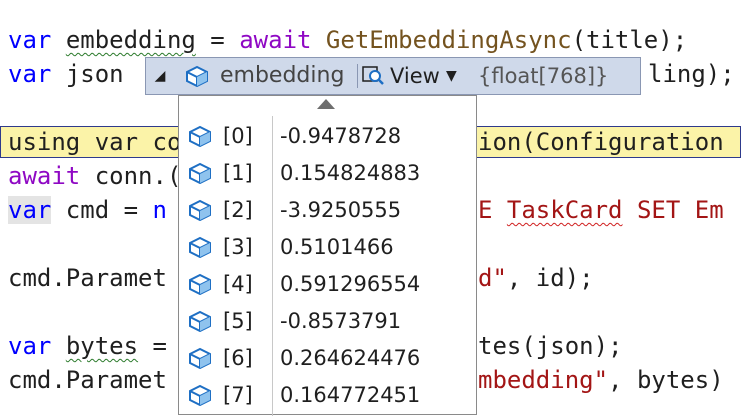  I want to click on code-text: using var co, so click(95, 142).